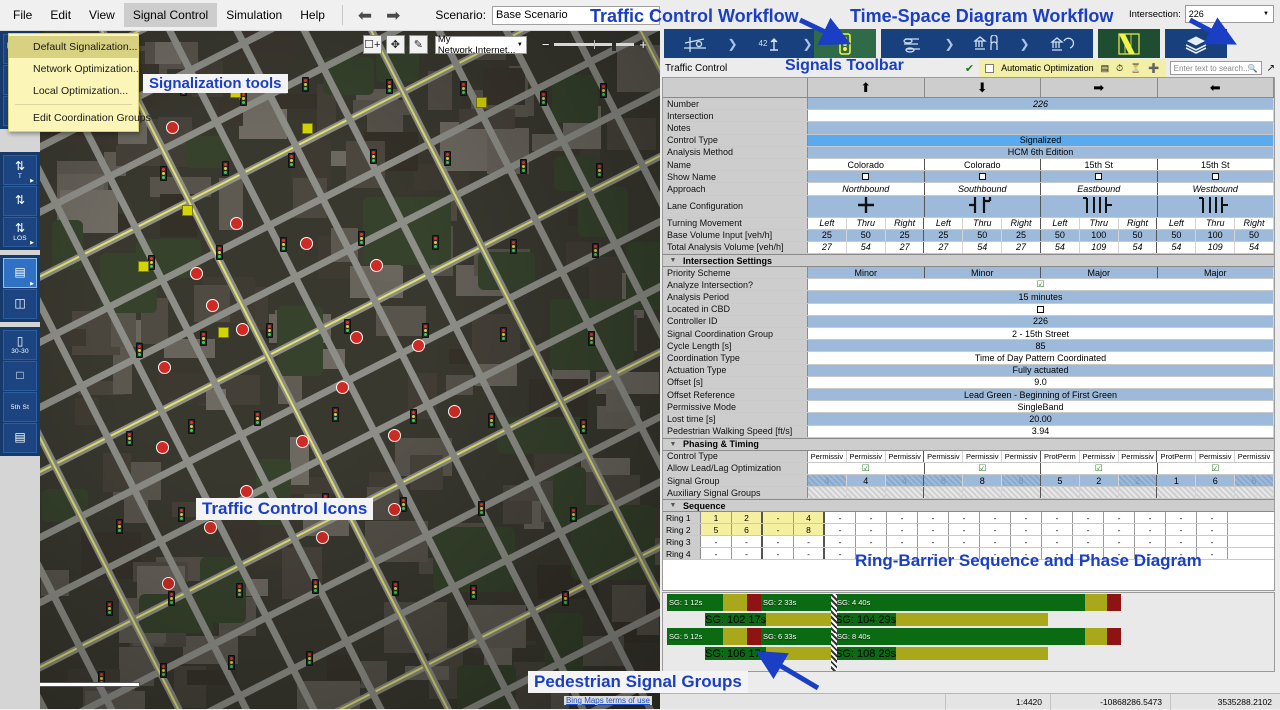 This screenshot has height=710, width=1280. I want to click on green-interval: SG: 1 12s, so click(695, 602).